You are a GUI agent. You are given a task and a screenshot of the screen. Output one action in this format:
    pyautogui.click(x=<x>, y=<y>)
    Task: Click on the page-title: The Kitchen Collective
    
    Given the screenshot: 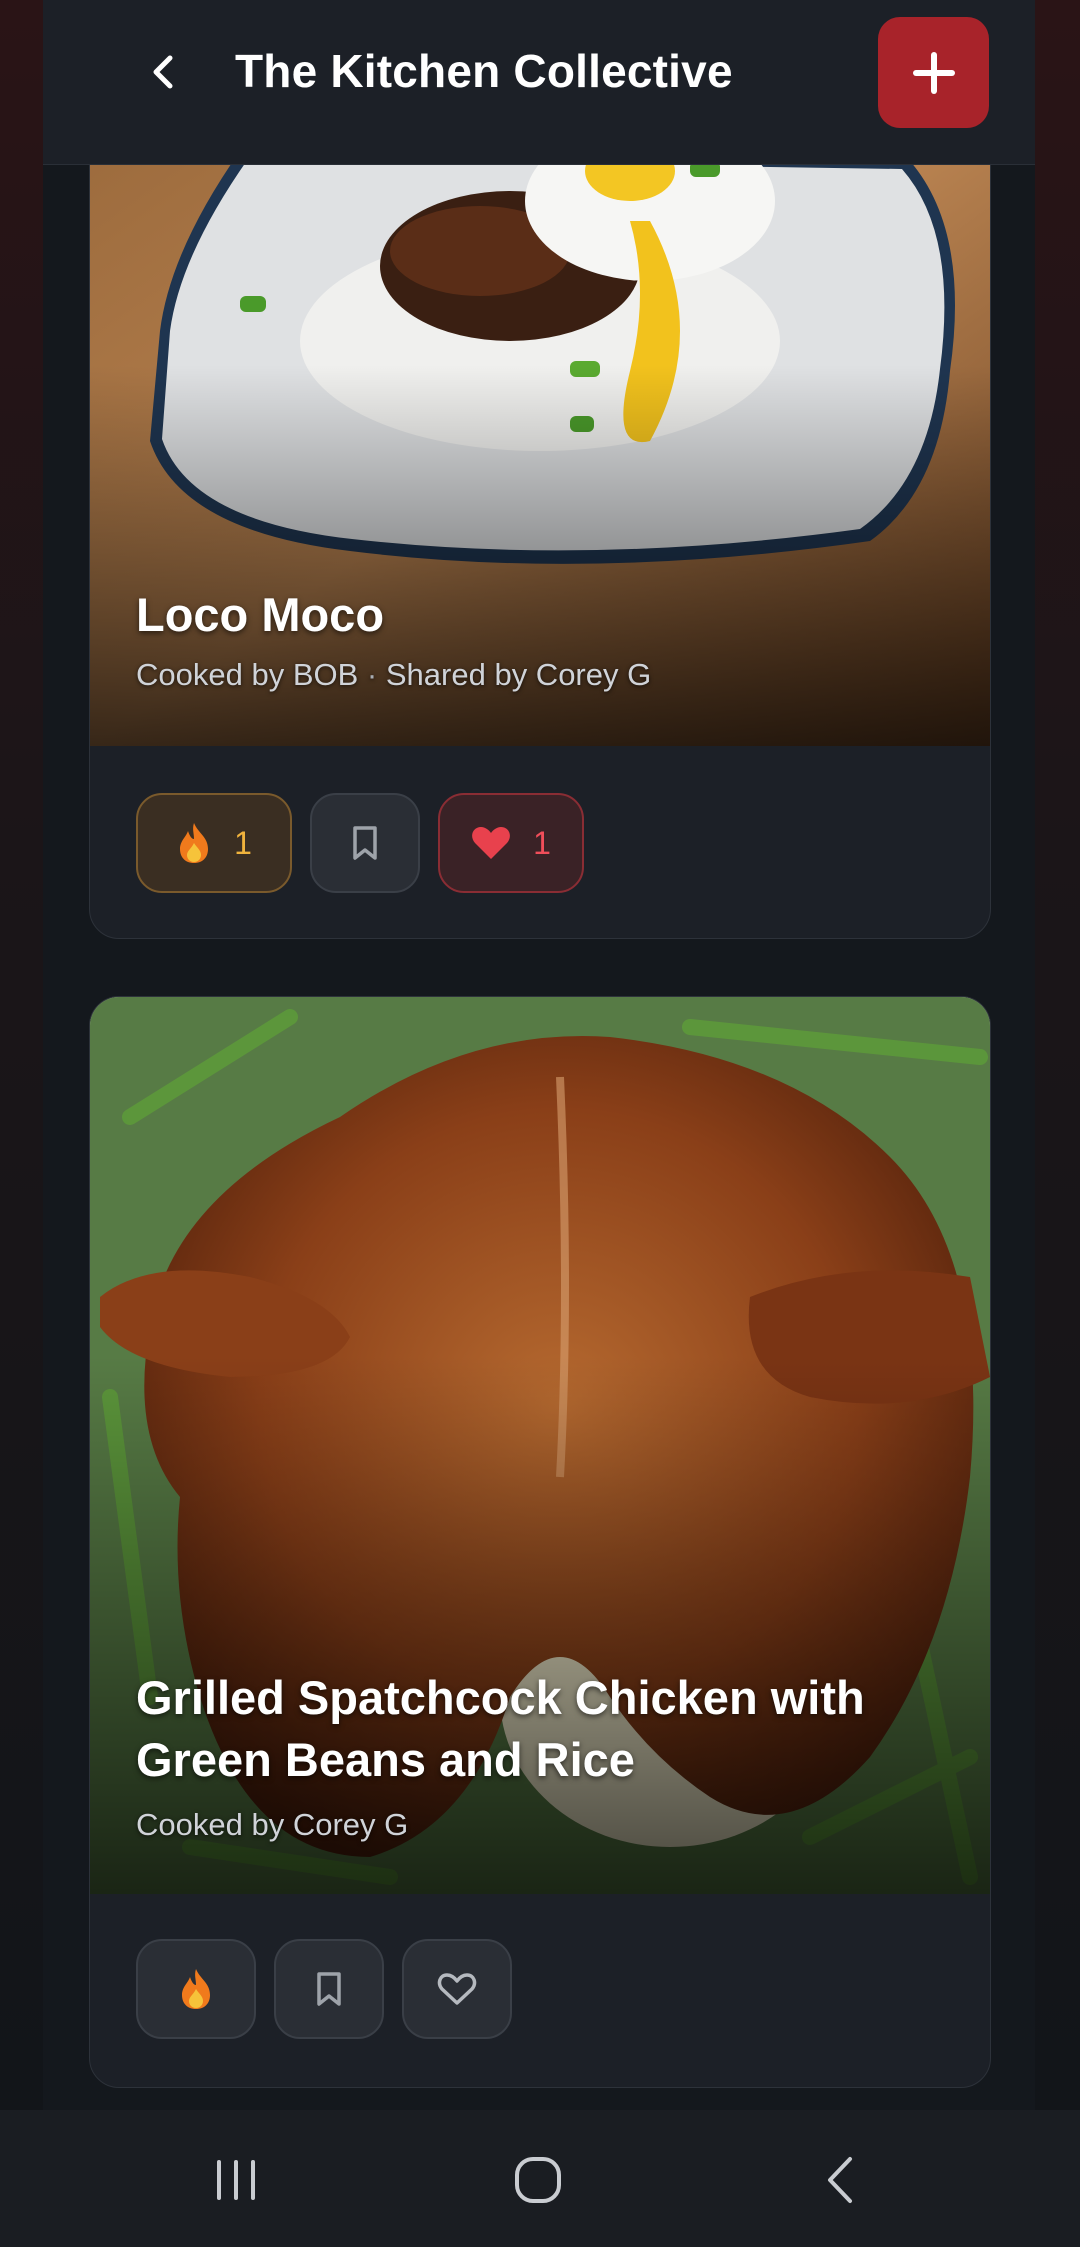 What is the action you would take?
    pyautogui.click(x=484, y=71)
    